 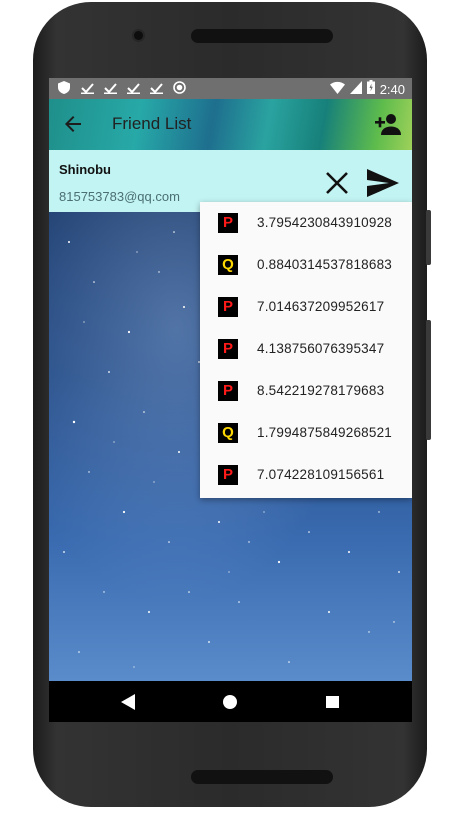 What do you see at coordinates (128, 702) in the screenshot?
I see `nav-back-icon` at bounding box center [128, 702].